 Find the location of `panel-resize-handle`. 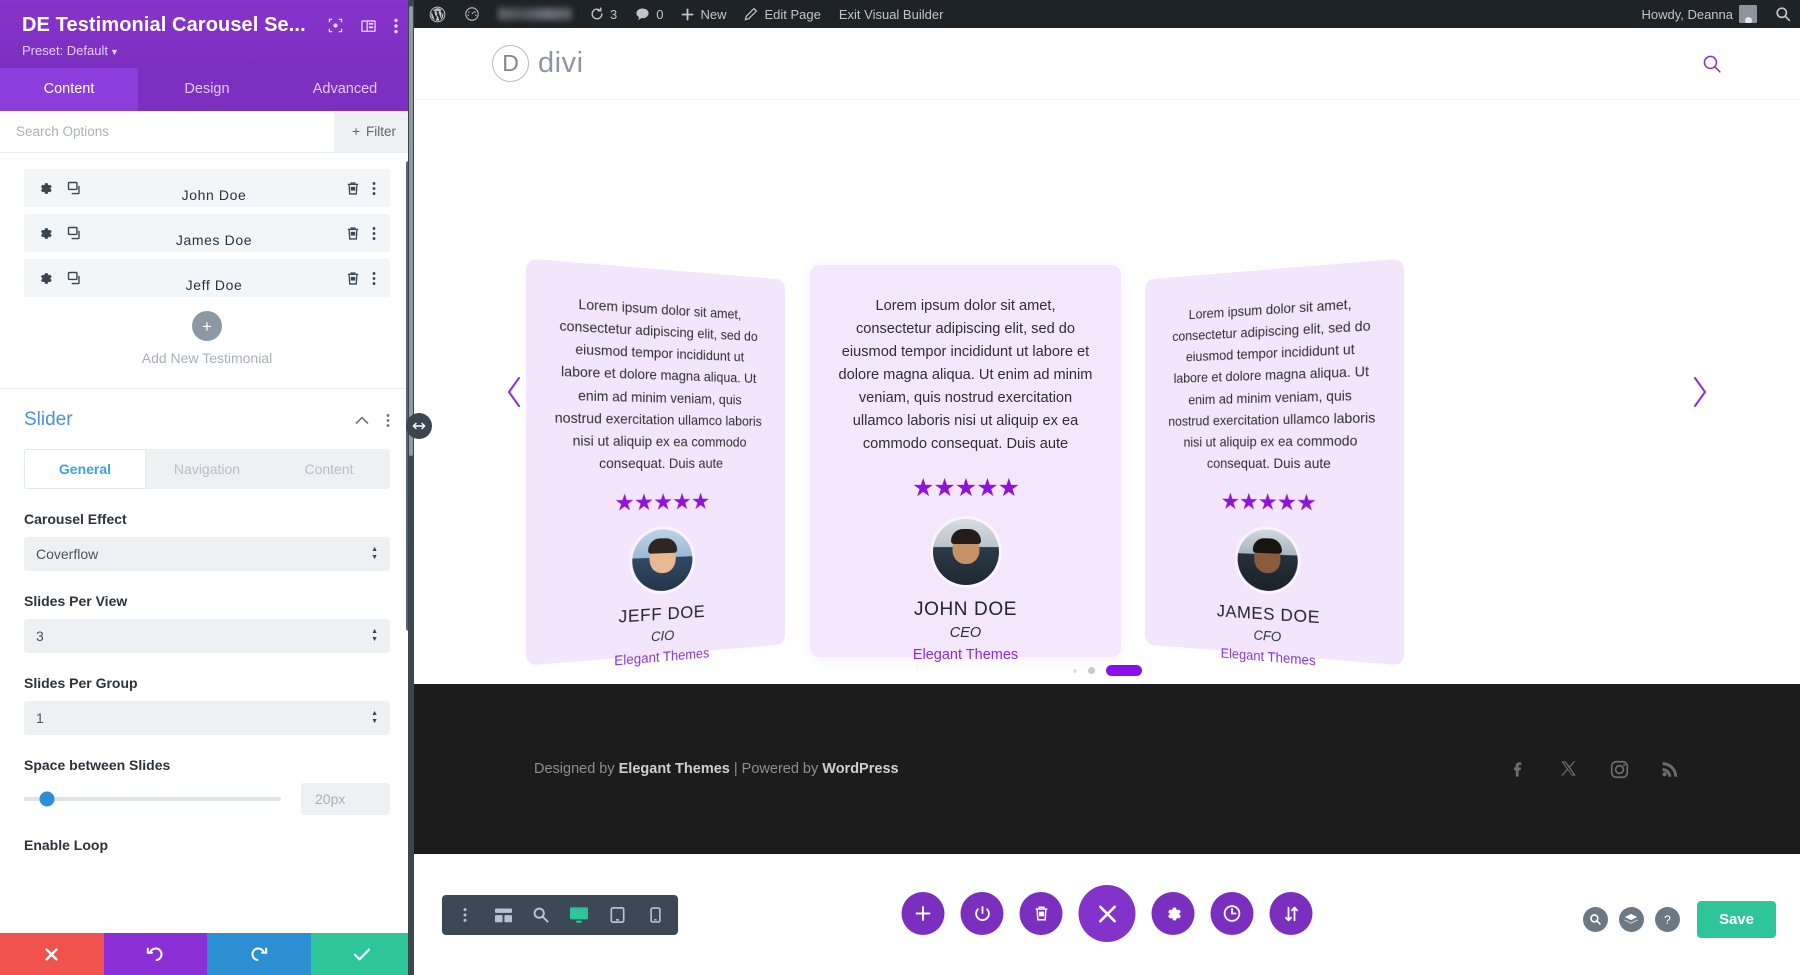

panel-resize-handle is located at coordinates (419, 426).